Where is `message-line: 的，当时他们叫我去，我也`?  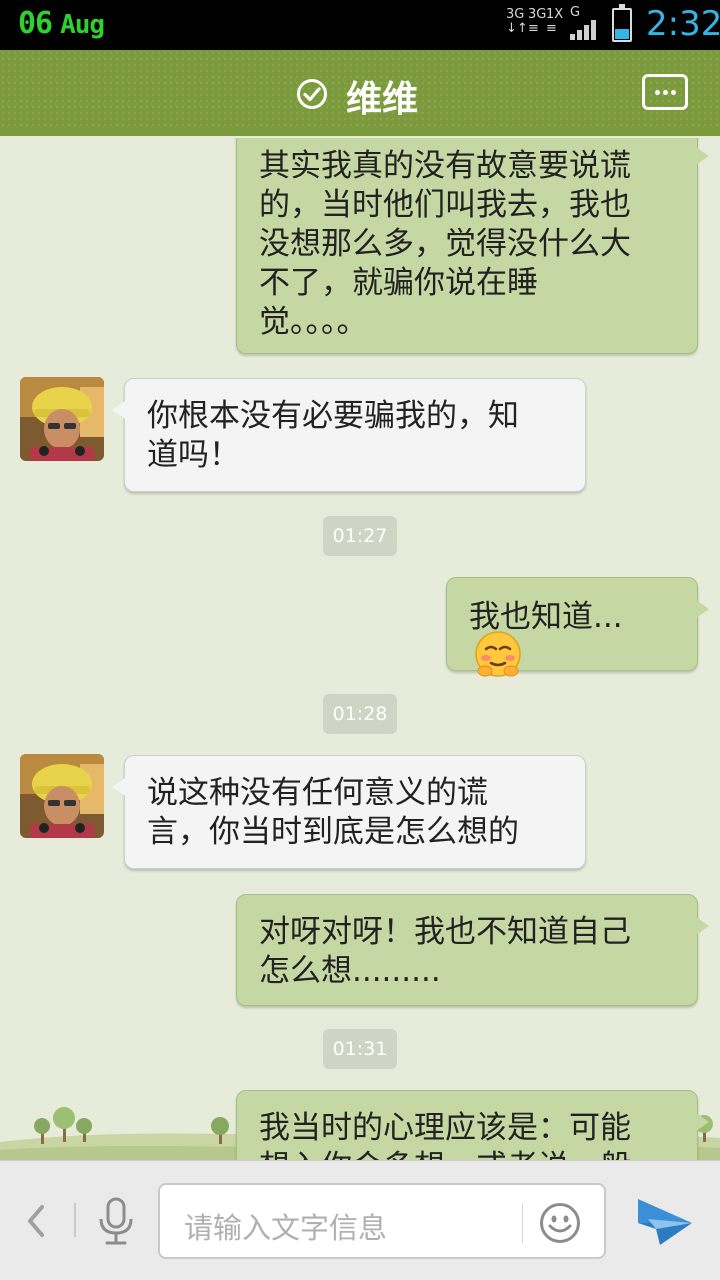
message-line: 的，当时他们叫我去，我也 is located at coordinates (445, 205).